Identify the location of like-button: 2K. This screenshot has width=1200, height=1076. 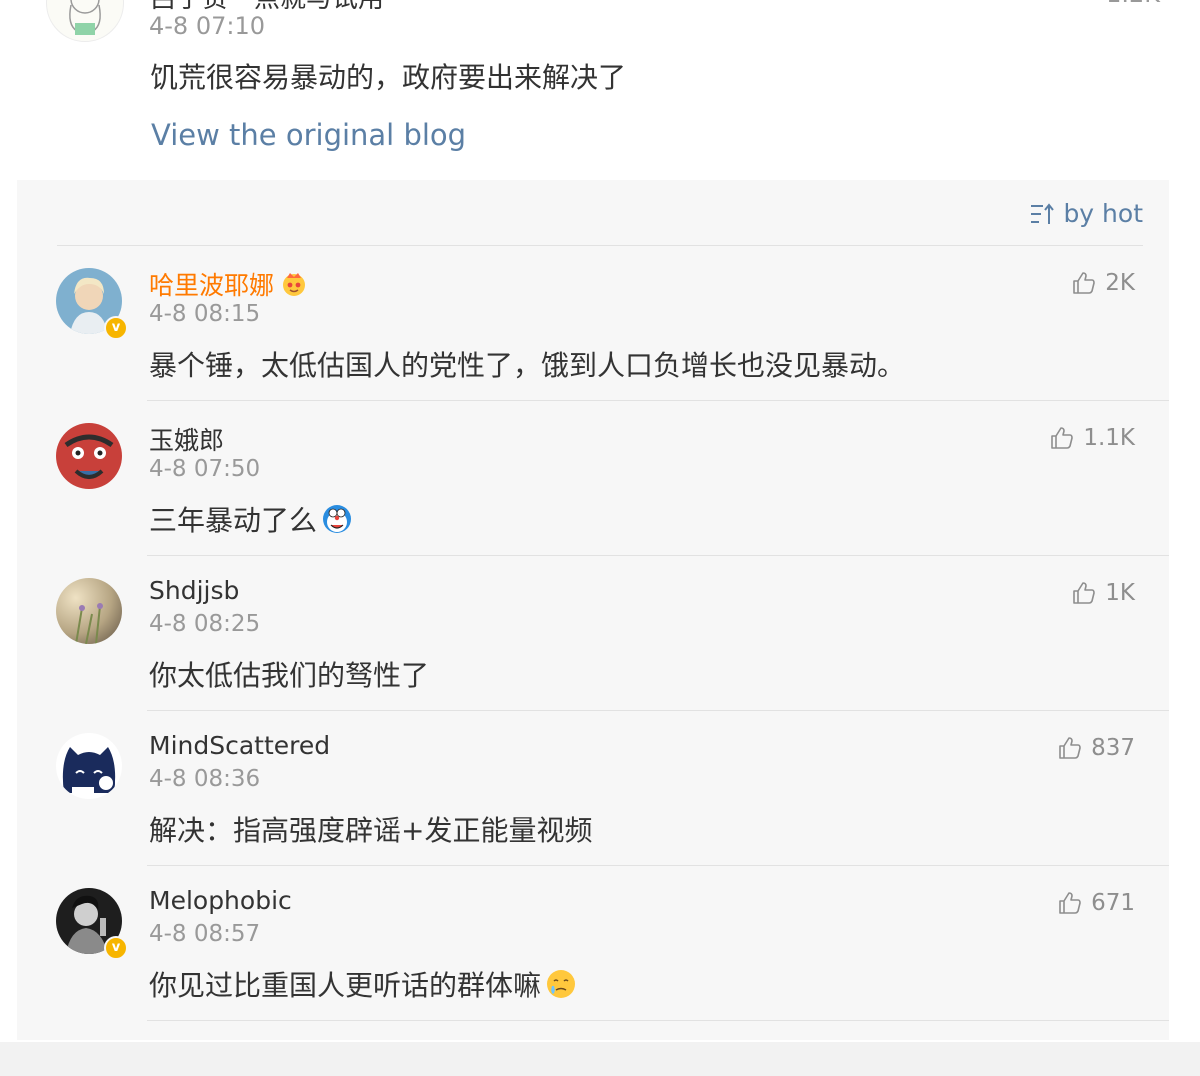
(1103, 283).